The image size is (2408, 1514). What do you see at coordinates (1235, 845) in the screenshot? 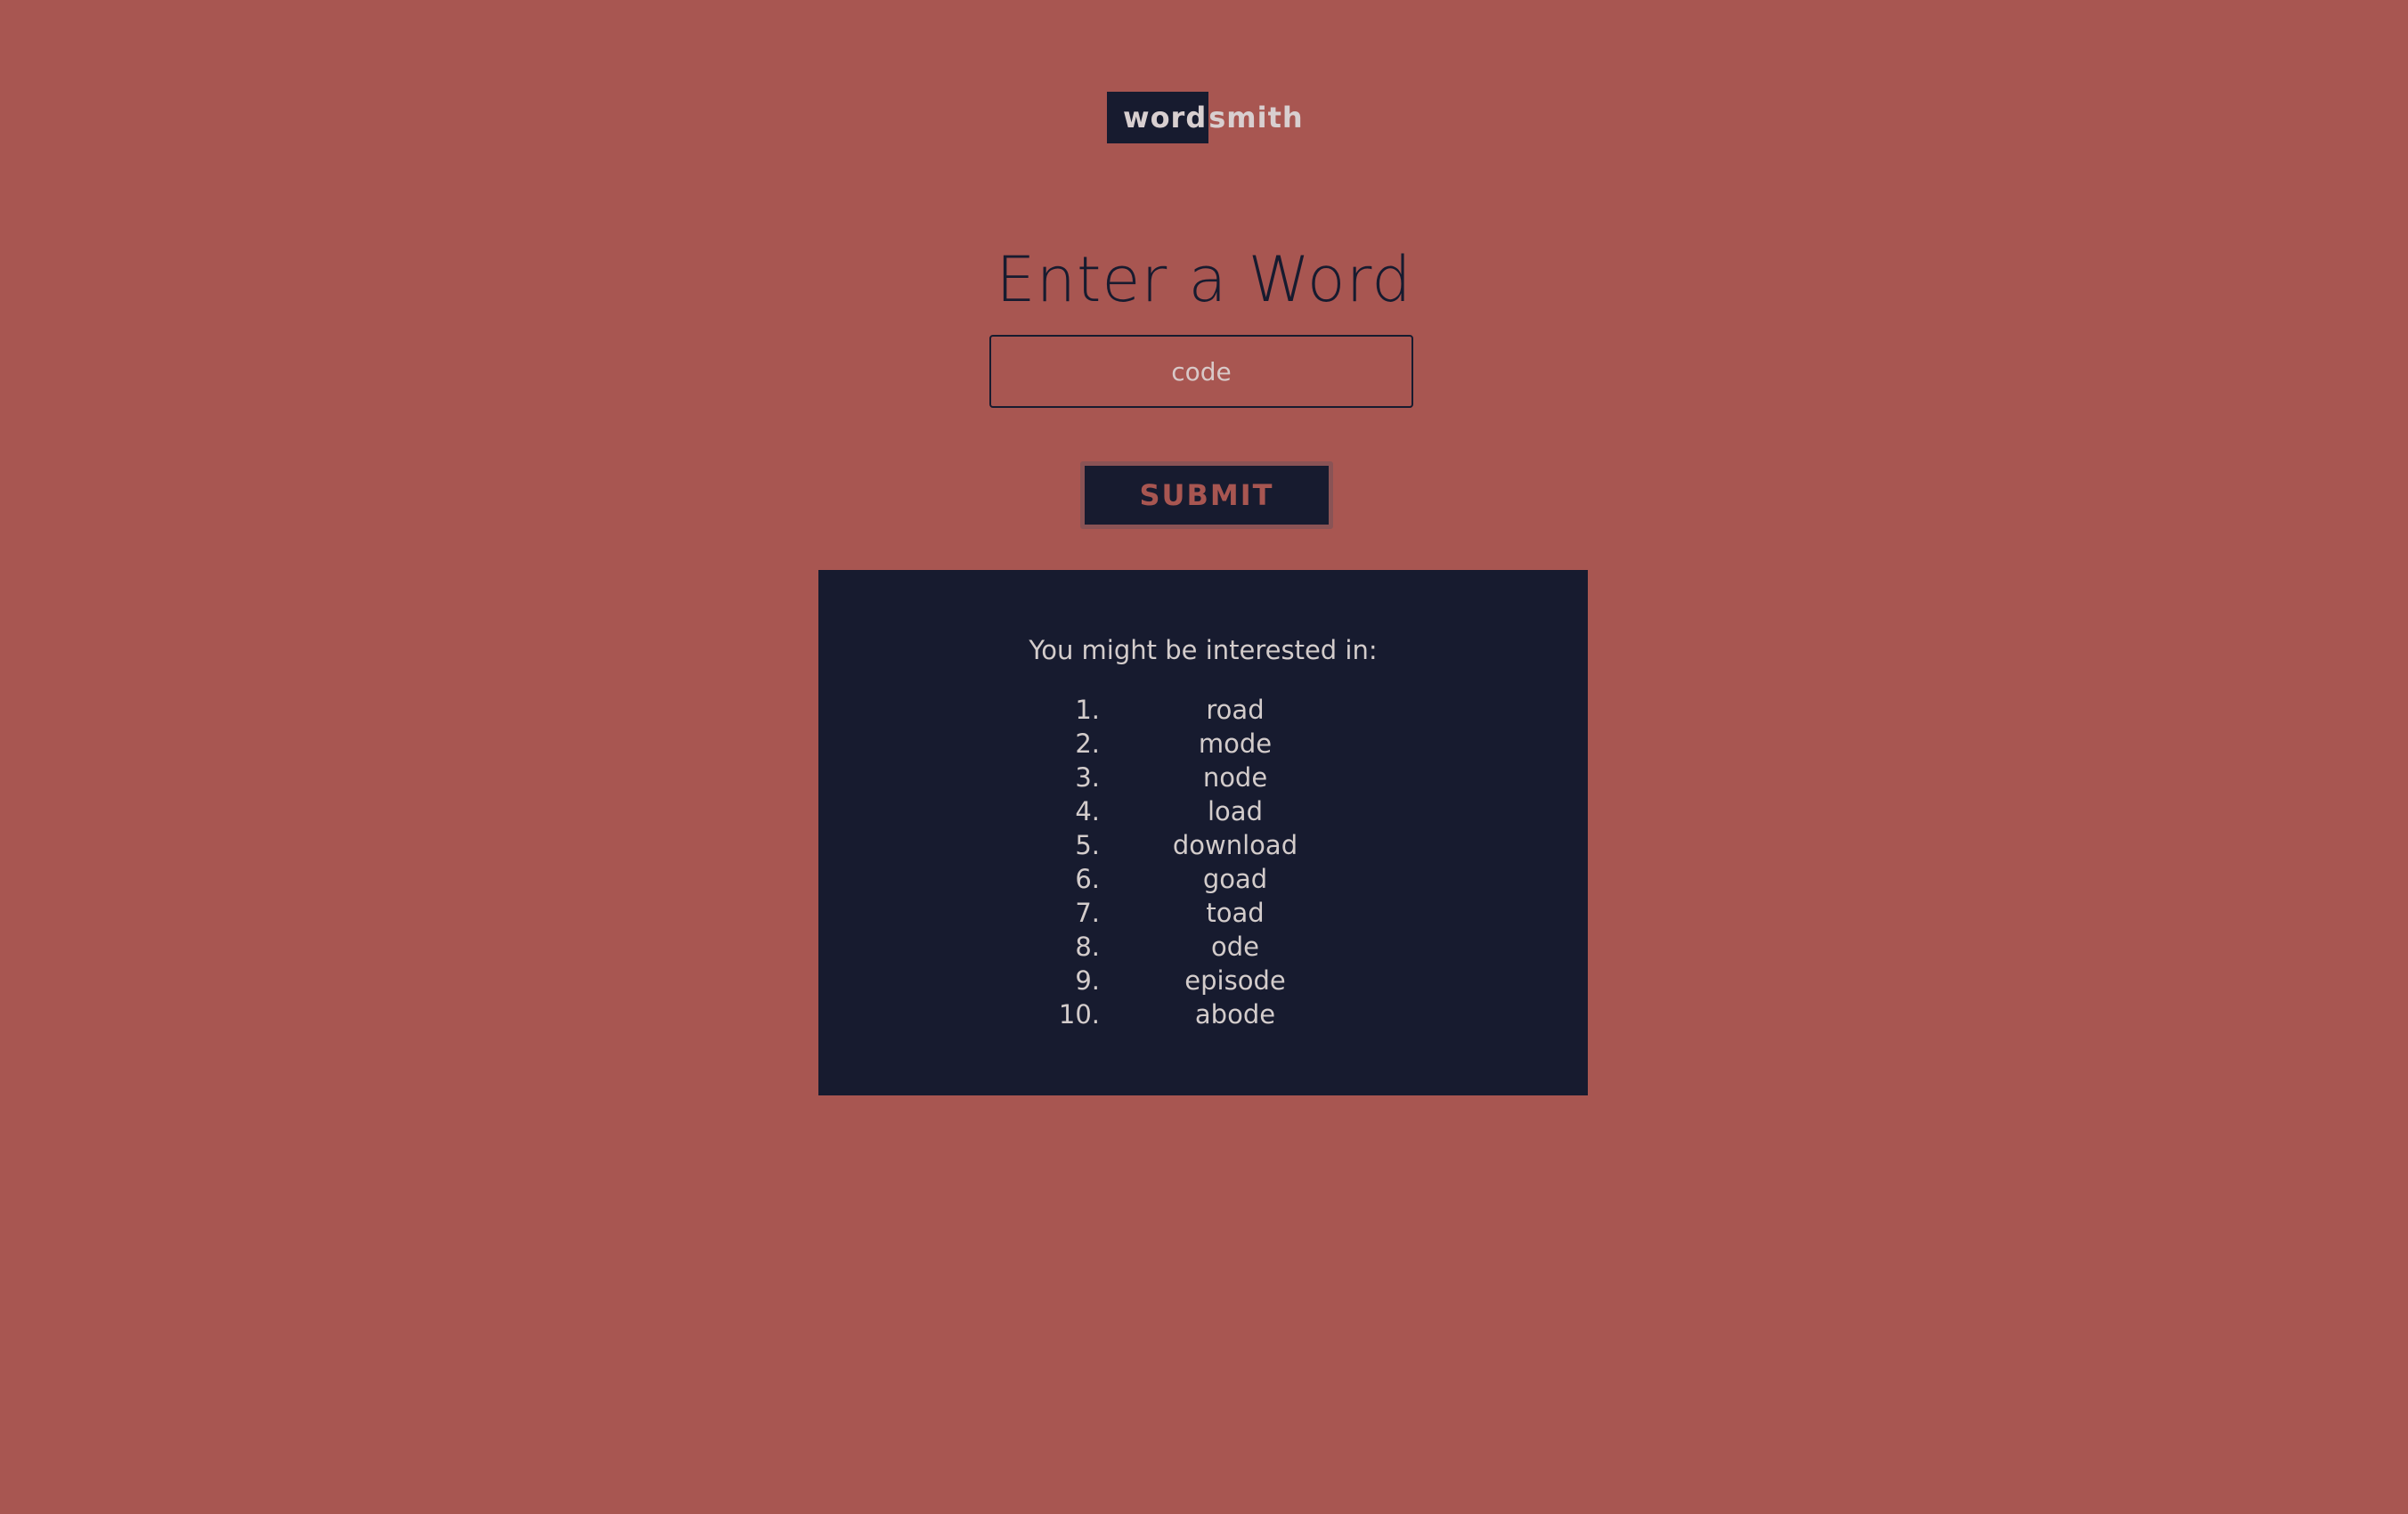
I see `list-item-word: download` at bounding box center [1235, 845].